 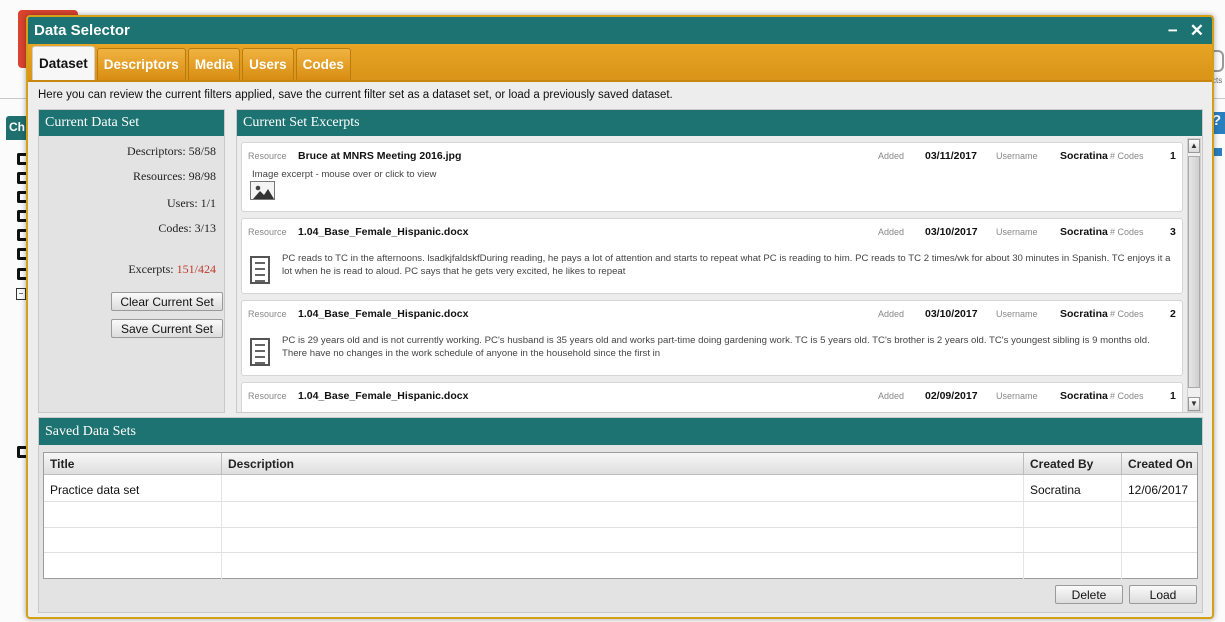 I want to click on tab-dataset: Dataset, so click(x=63, y=63).